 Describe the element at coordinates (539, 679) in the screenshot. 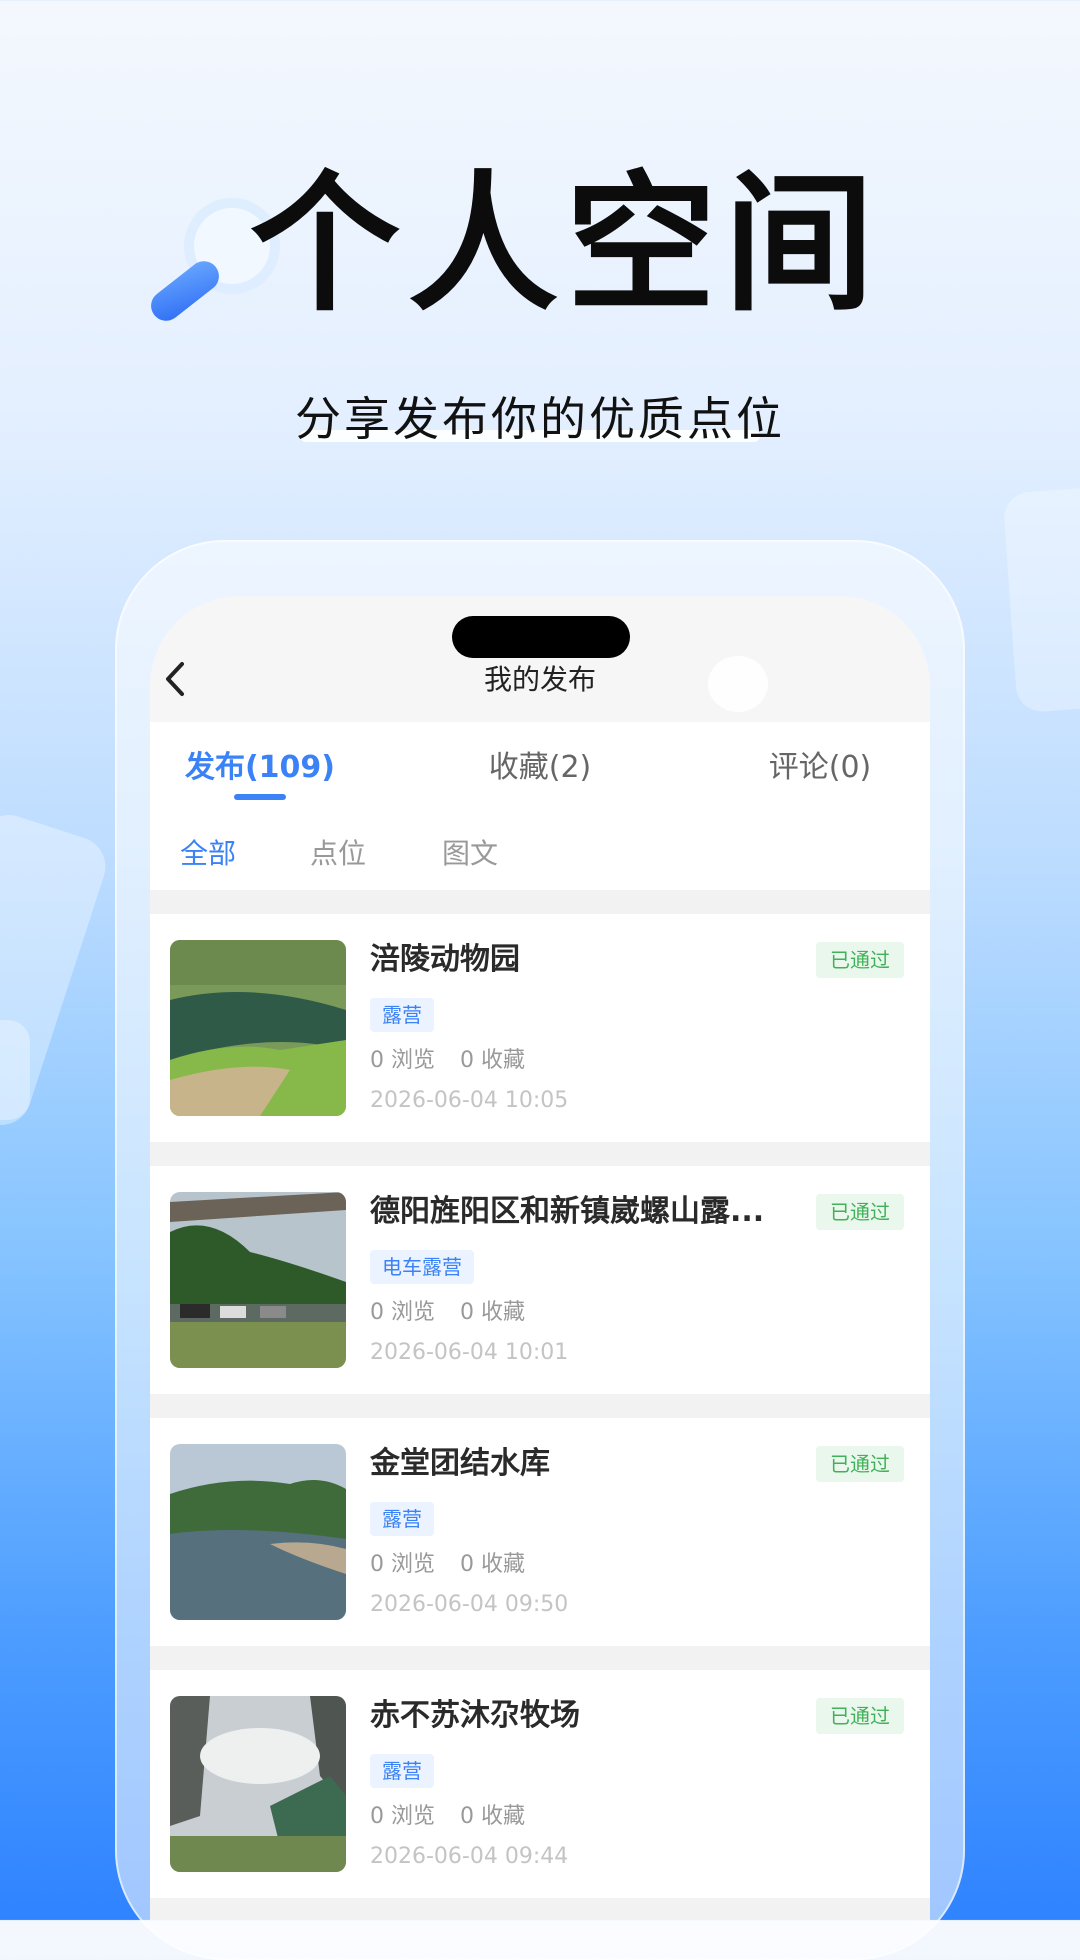

I see `nav-title: 我的发布` at that location.